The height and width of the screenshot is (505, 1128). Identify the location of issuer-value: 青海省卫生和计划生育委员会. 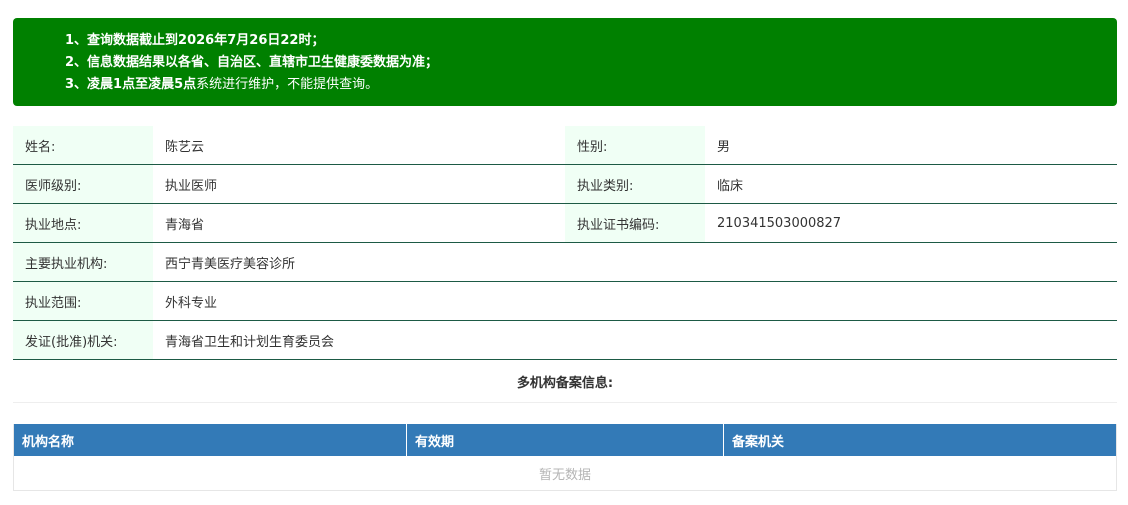
(250, 342).